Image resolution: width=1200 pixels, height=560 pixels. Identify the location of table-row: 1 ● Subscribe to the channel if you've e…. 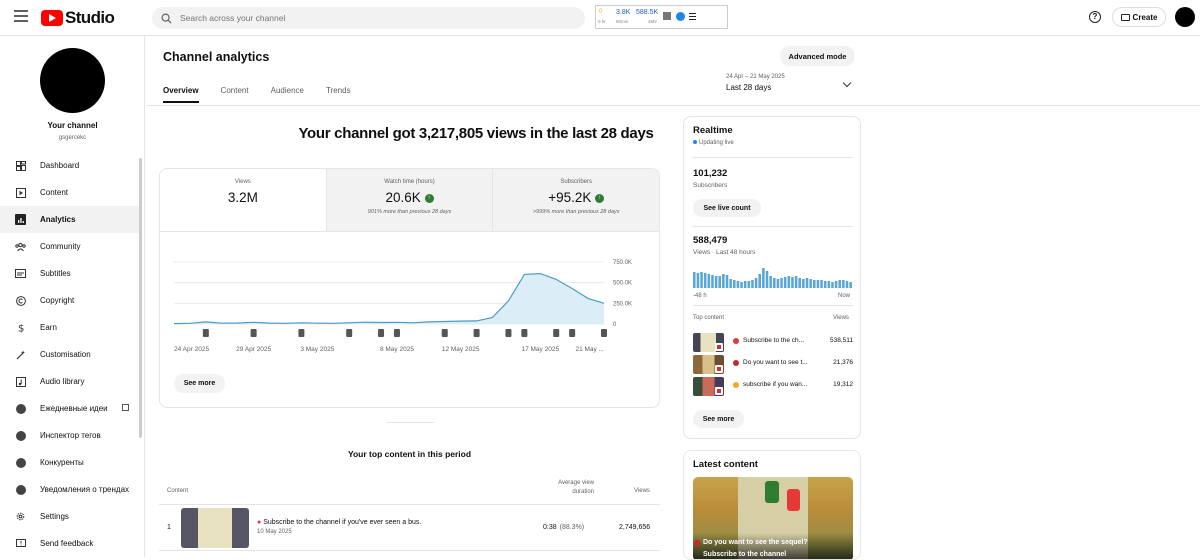
(409, 528).